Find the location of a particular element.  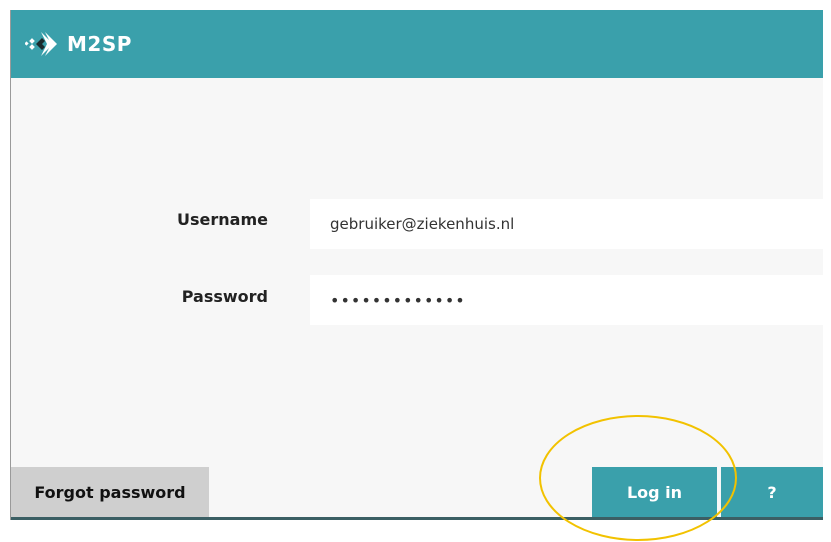

app-logo: M2SP is located at coordinates (78, 44).